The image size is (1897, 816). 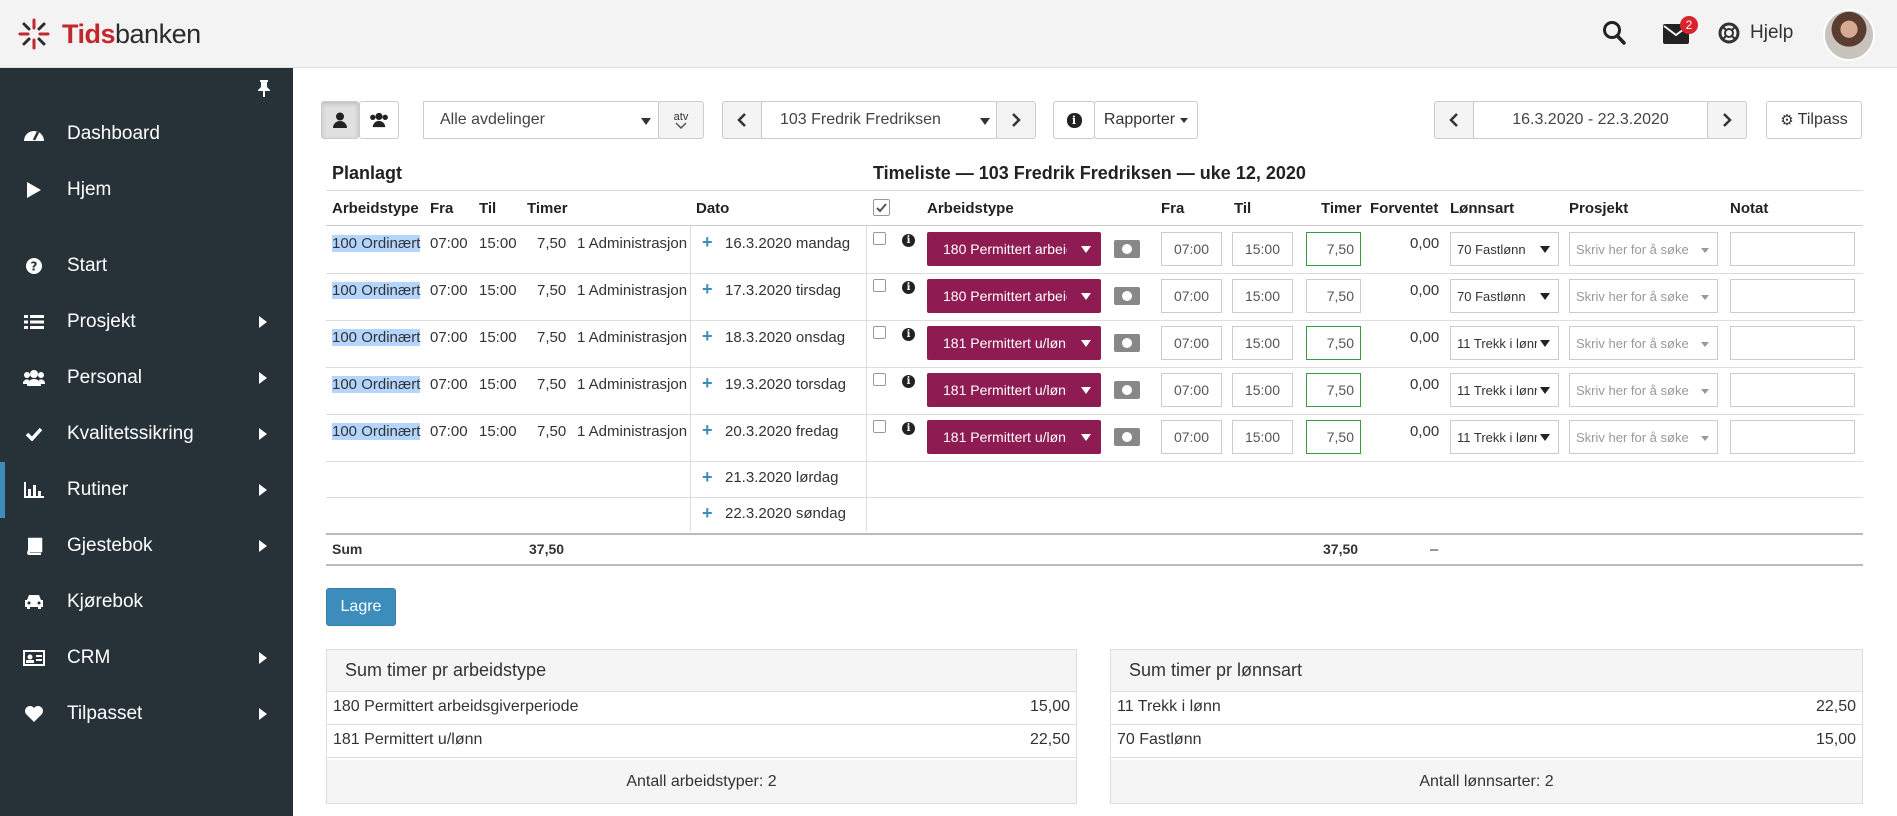 What do you see at coordinates (146, 490) in the screenshot?
I see `sidebar-item-rutiner: Rutiner` at bounding box center [146, 490].